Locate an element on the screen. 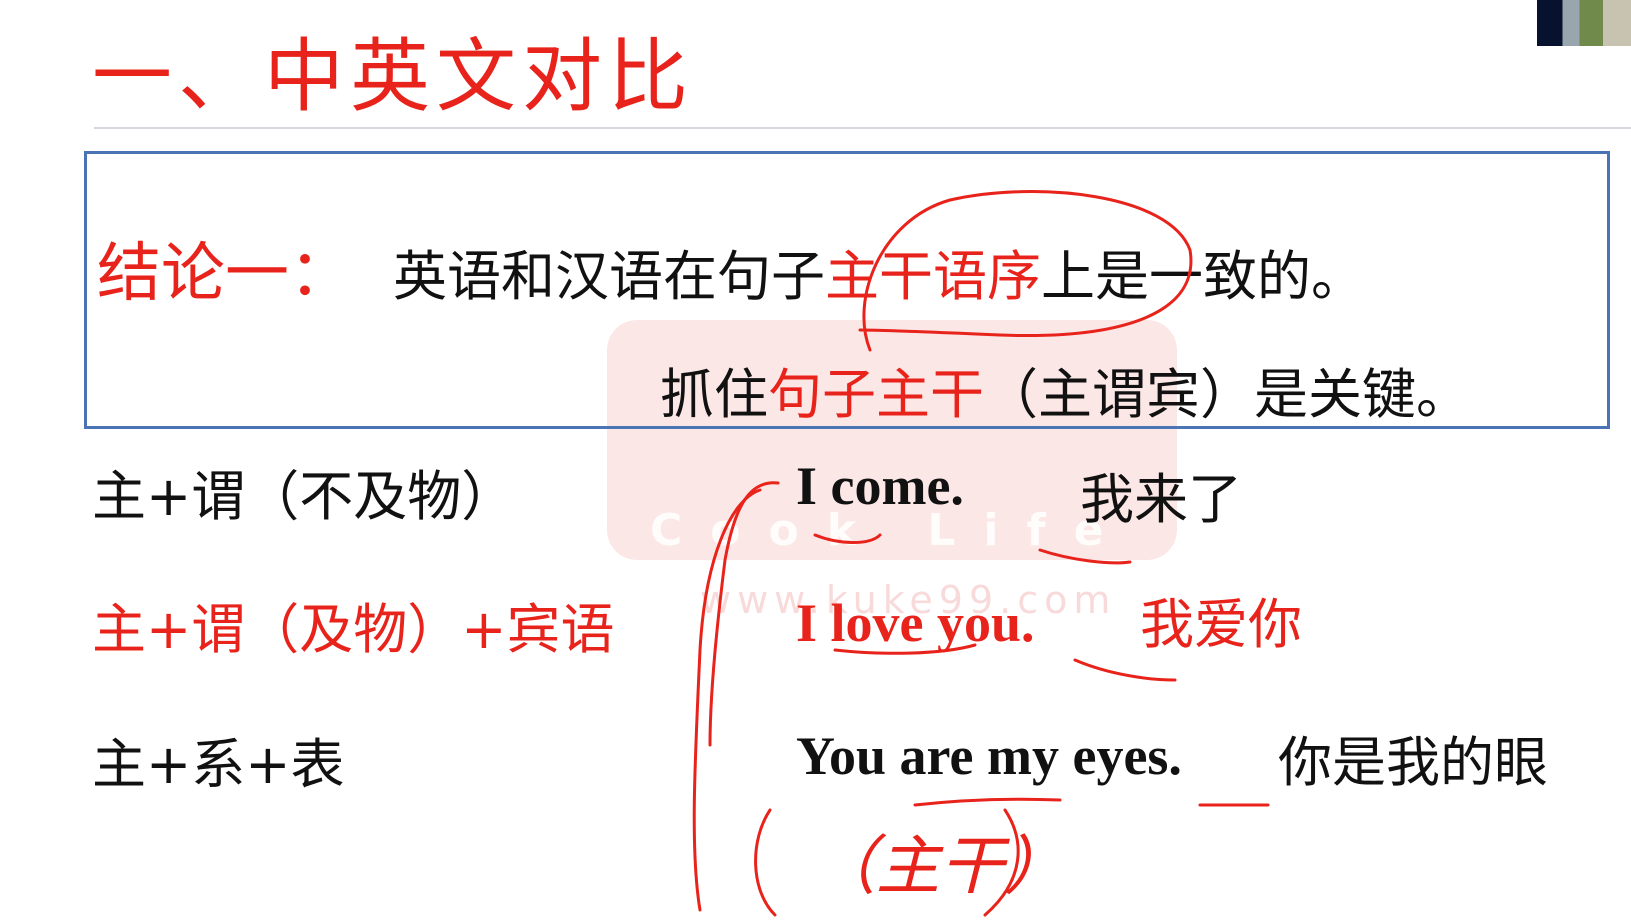 The image size is (1631, 922). handwritten-annotation: （主干） is located at coordinates (940, 867).